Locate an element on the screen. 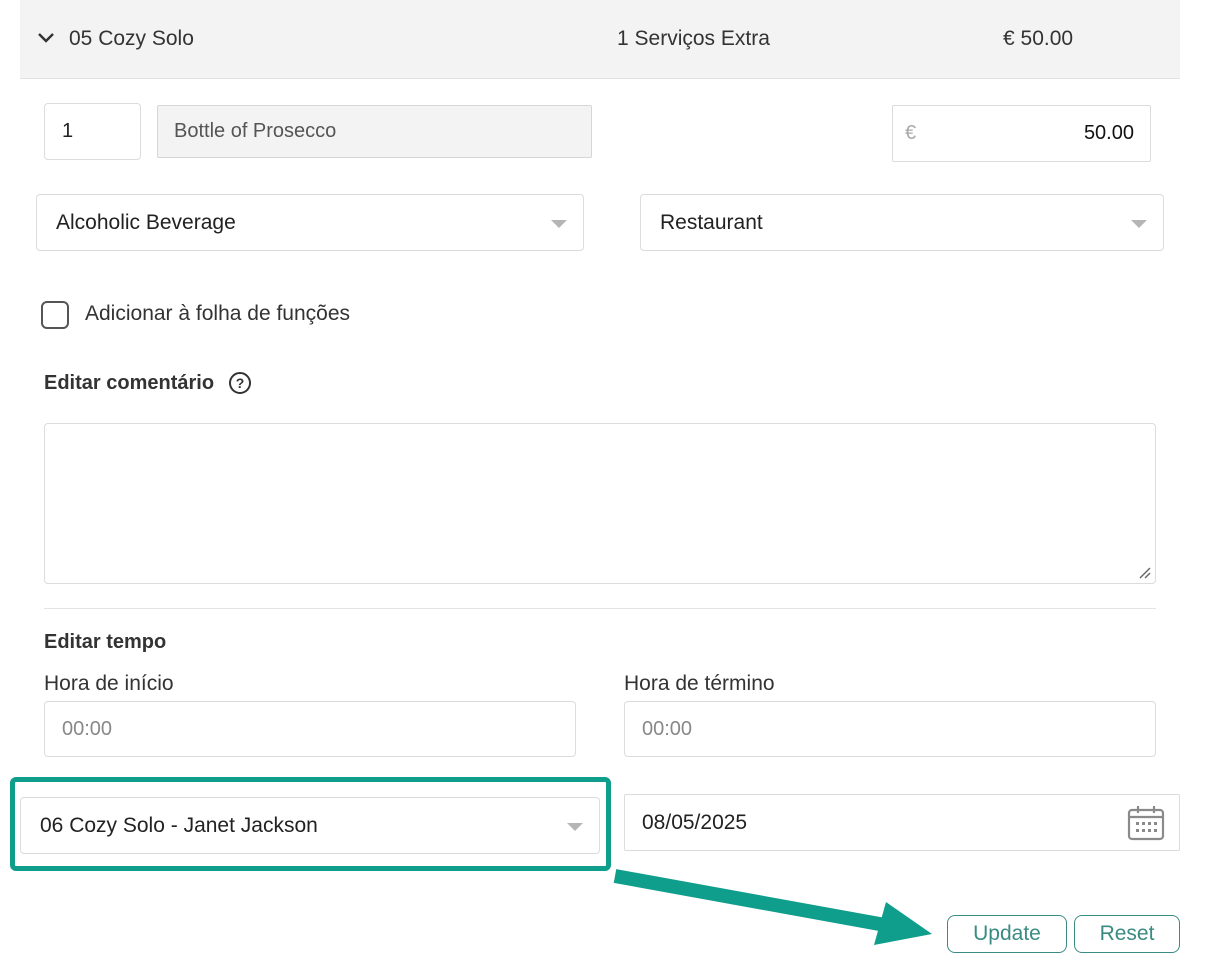  divider is located at coordinates (600, 608).